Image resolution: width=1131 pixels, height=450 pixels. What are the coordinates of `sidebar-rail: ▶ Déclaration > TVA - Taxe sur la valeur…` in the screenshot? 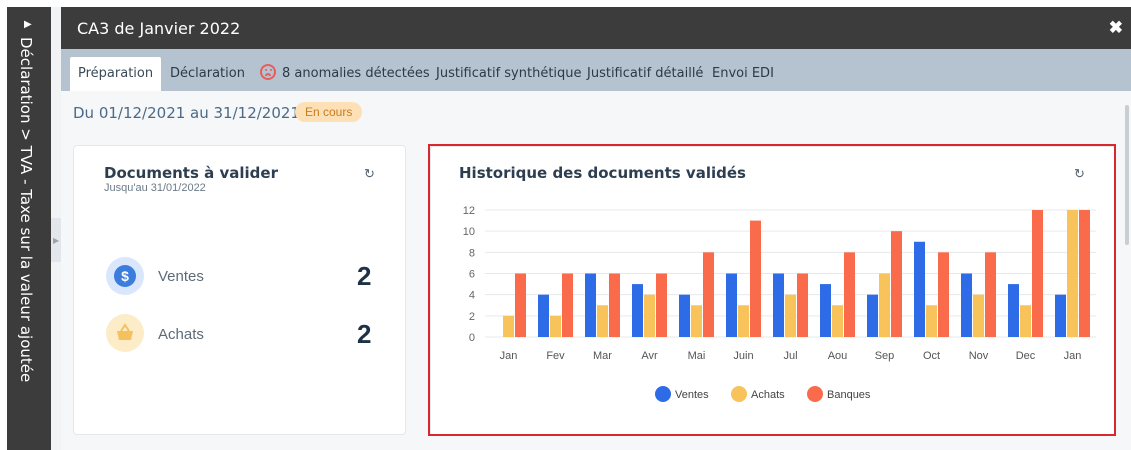 It's located at (29, 228).